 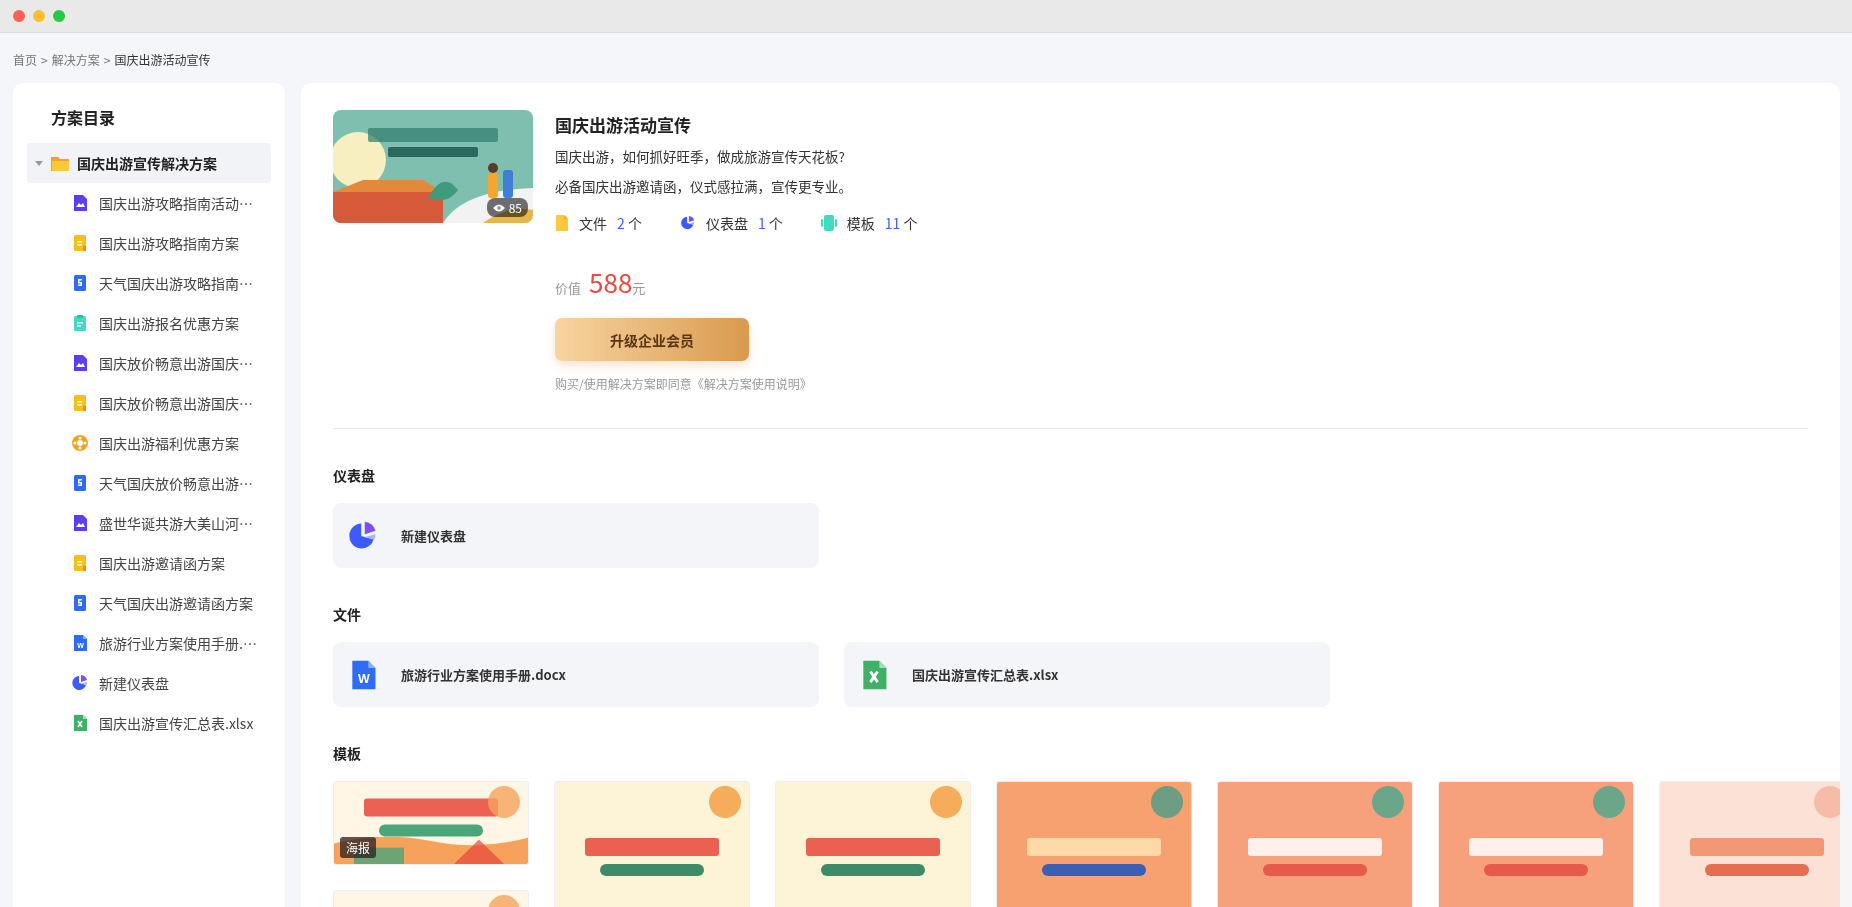 I want to click on price-label: 价值, so click(x=568, y=287).